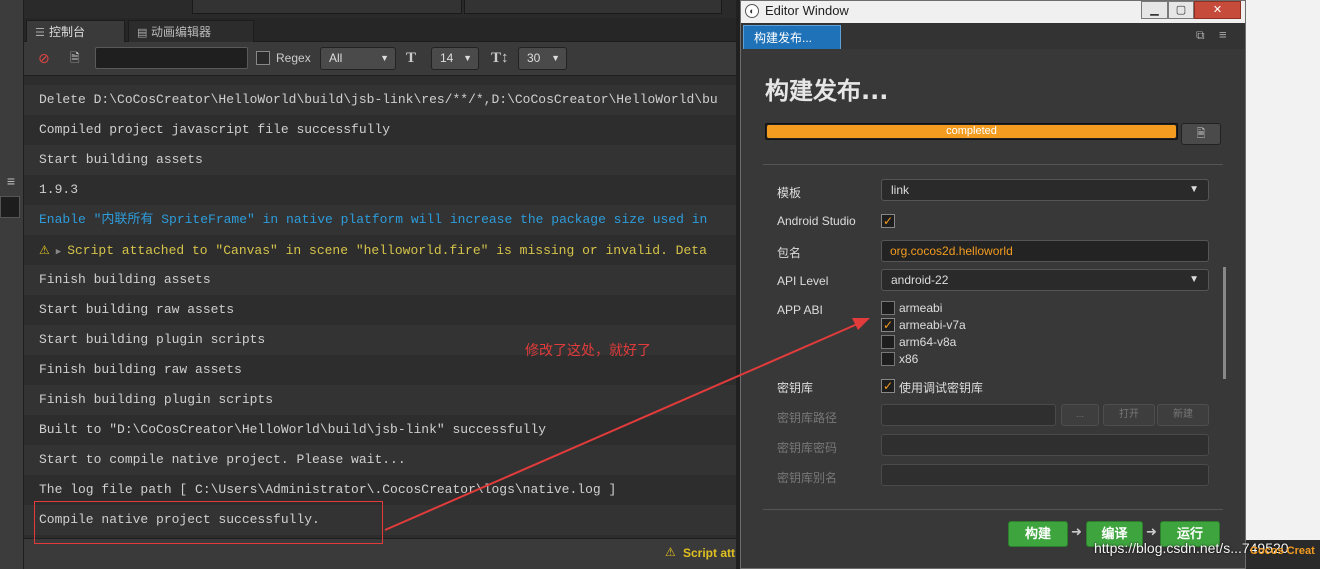 Image resolution: width=1320 pixels, height=569 pixels. I want to click on annotation-arrow, so click(627, 424).